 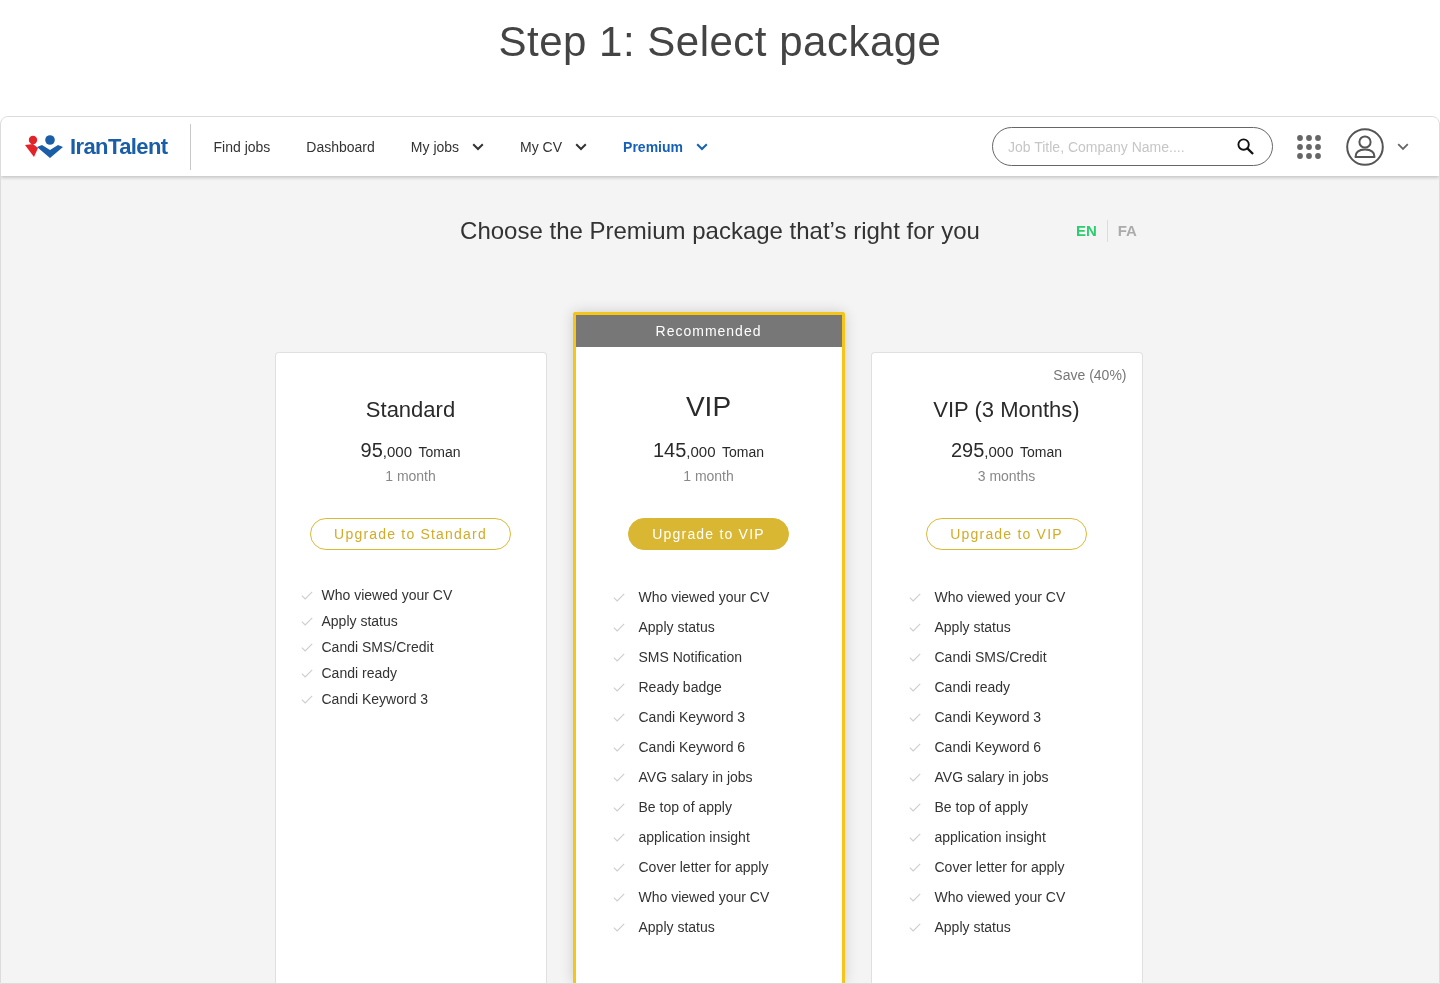 I want to click on section-heading: Choose the Premium package that’s right for you, so click(x=720, y=231).